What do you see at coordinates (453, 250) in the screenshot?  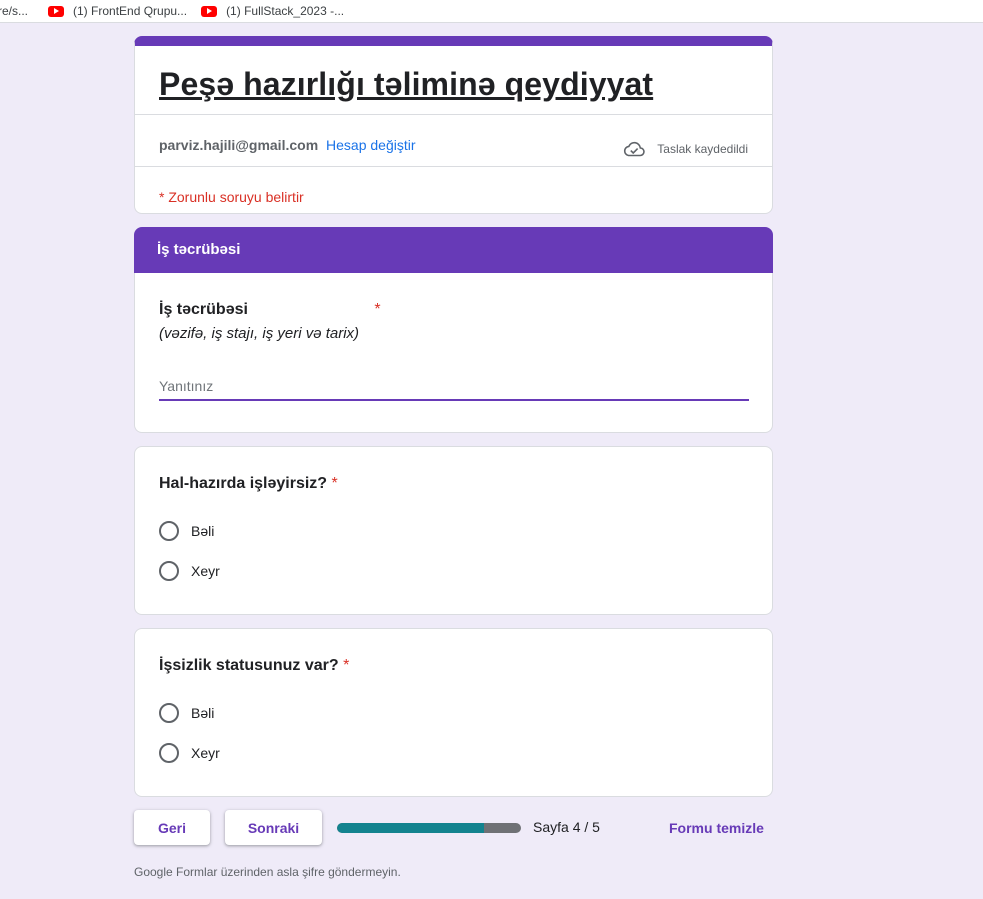 I see `section-header: İş təcrübəsi` at bounding box center [453, 250].